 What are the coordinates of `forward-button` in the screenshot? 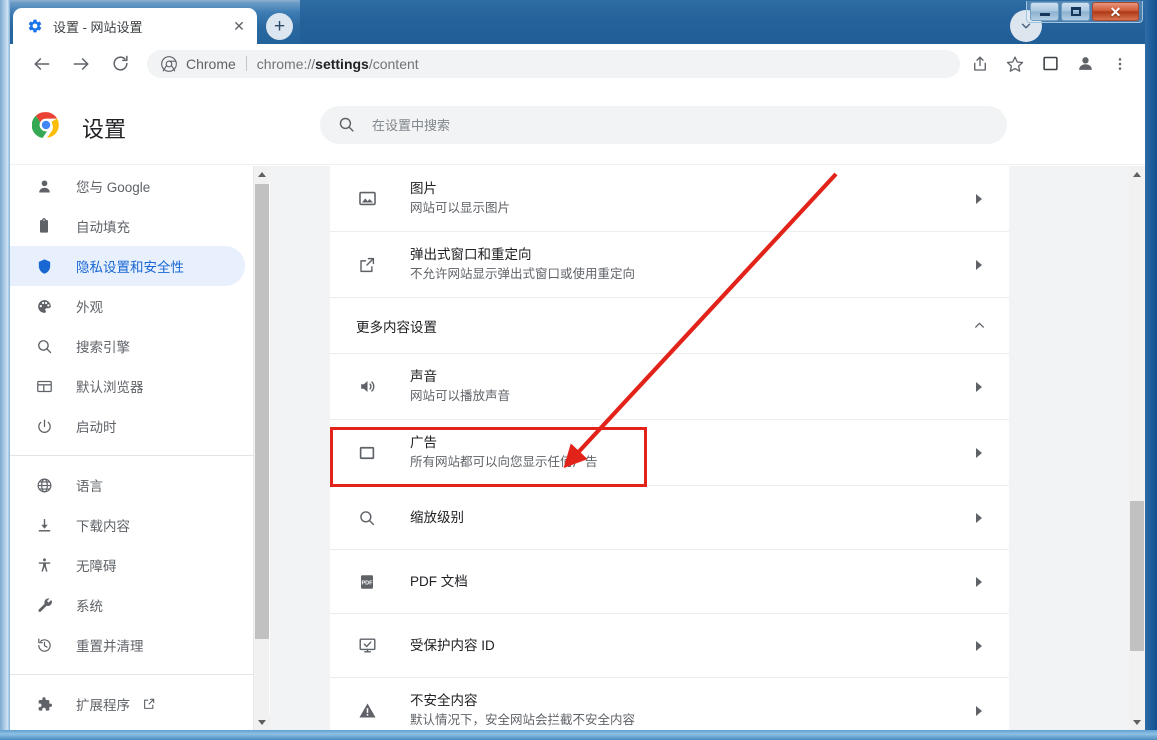 It's located at (81, 64).